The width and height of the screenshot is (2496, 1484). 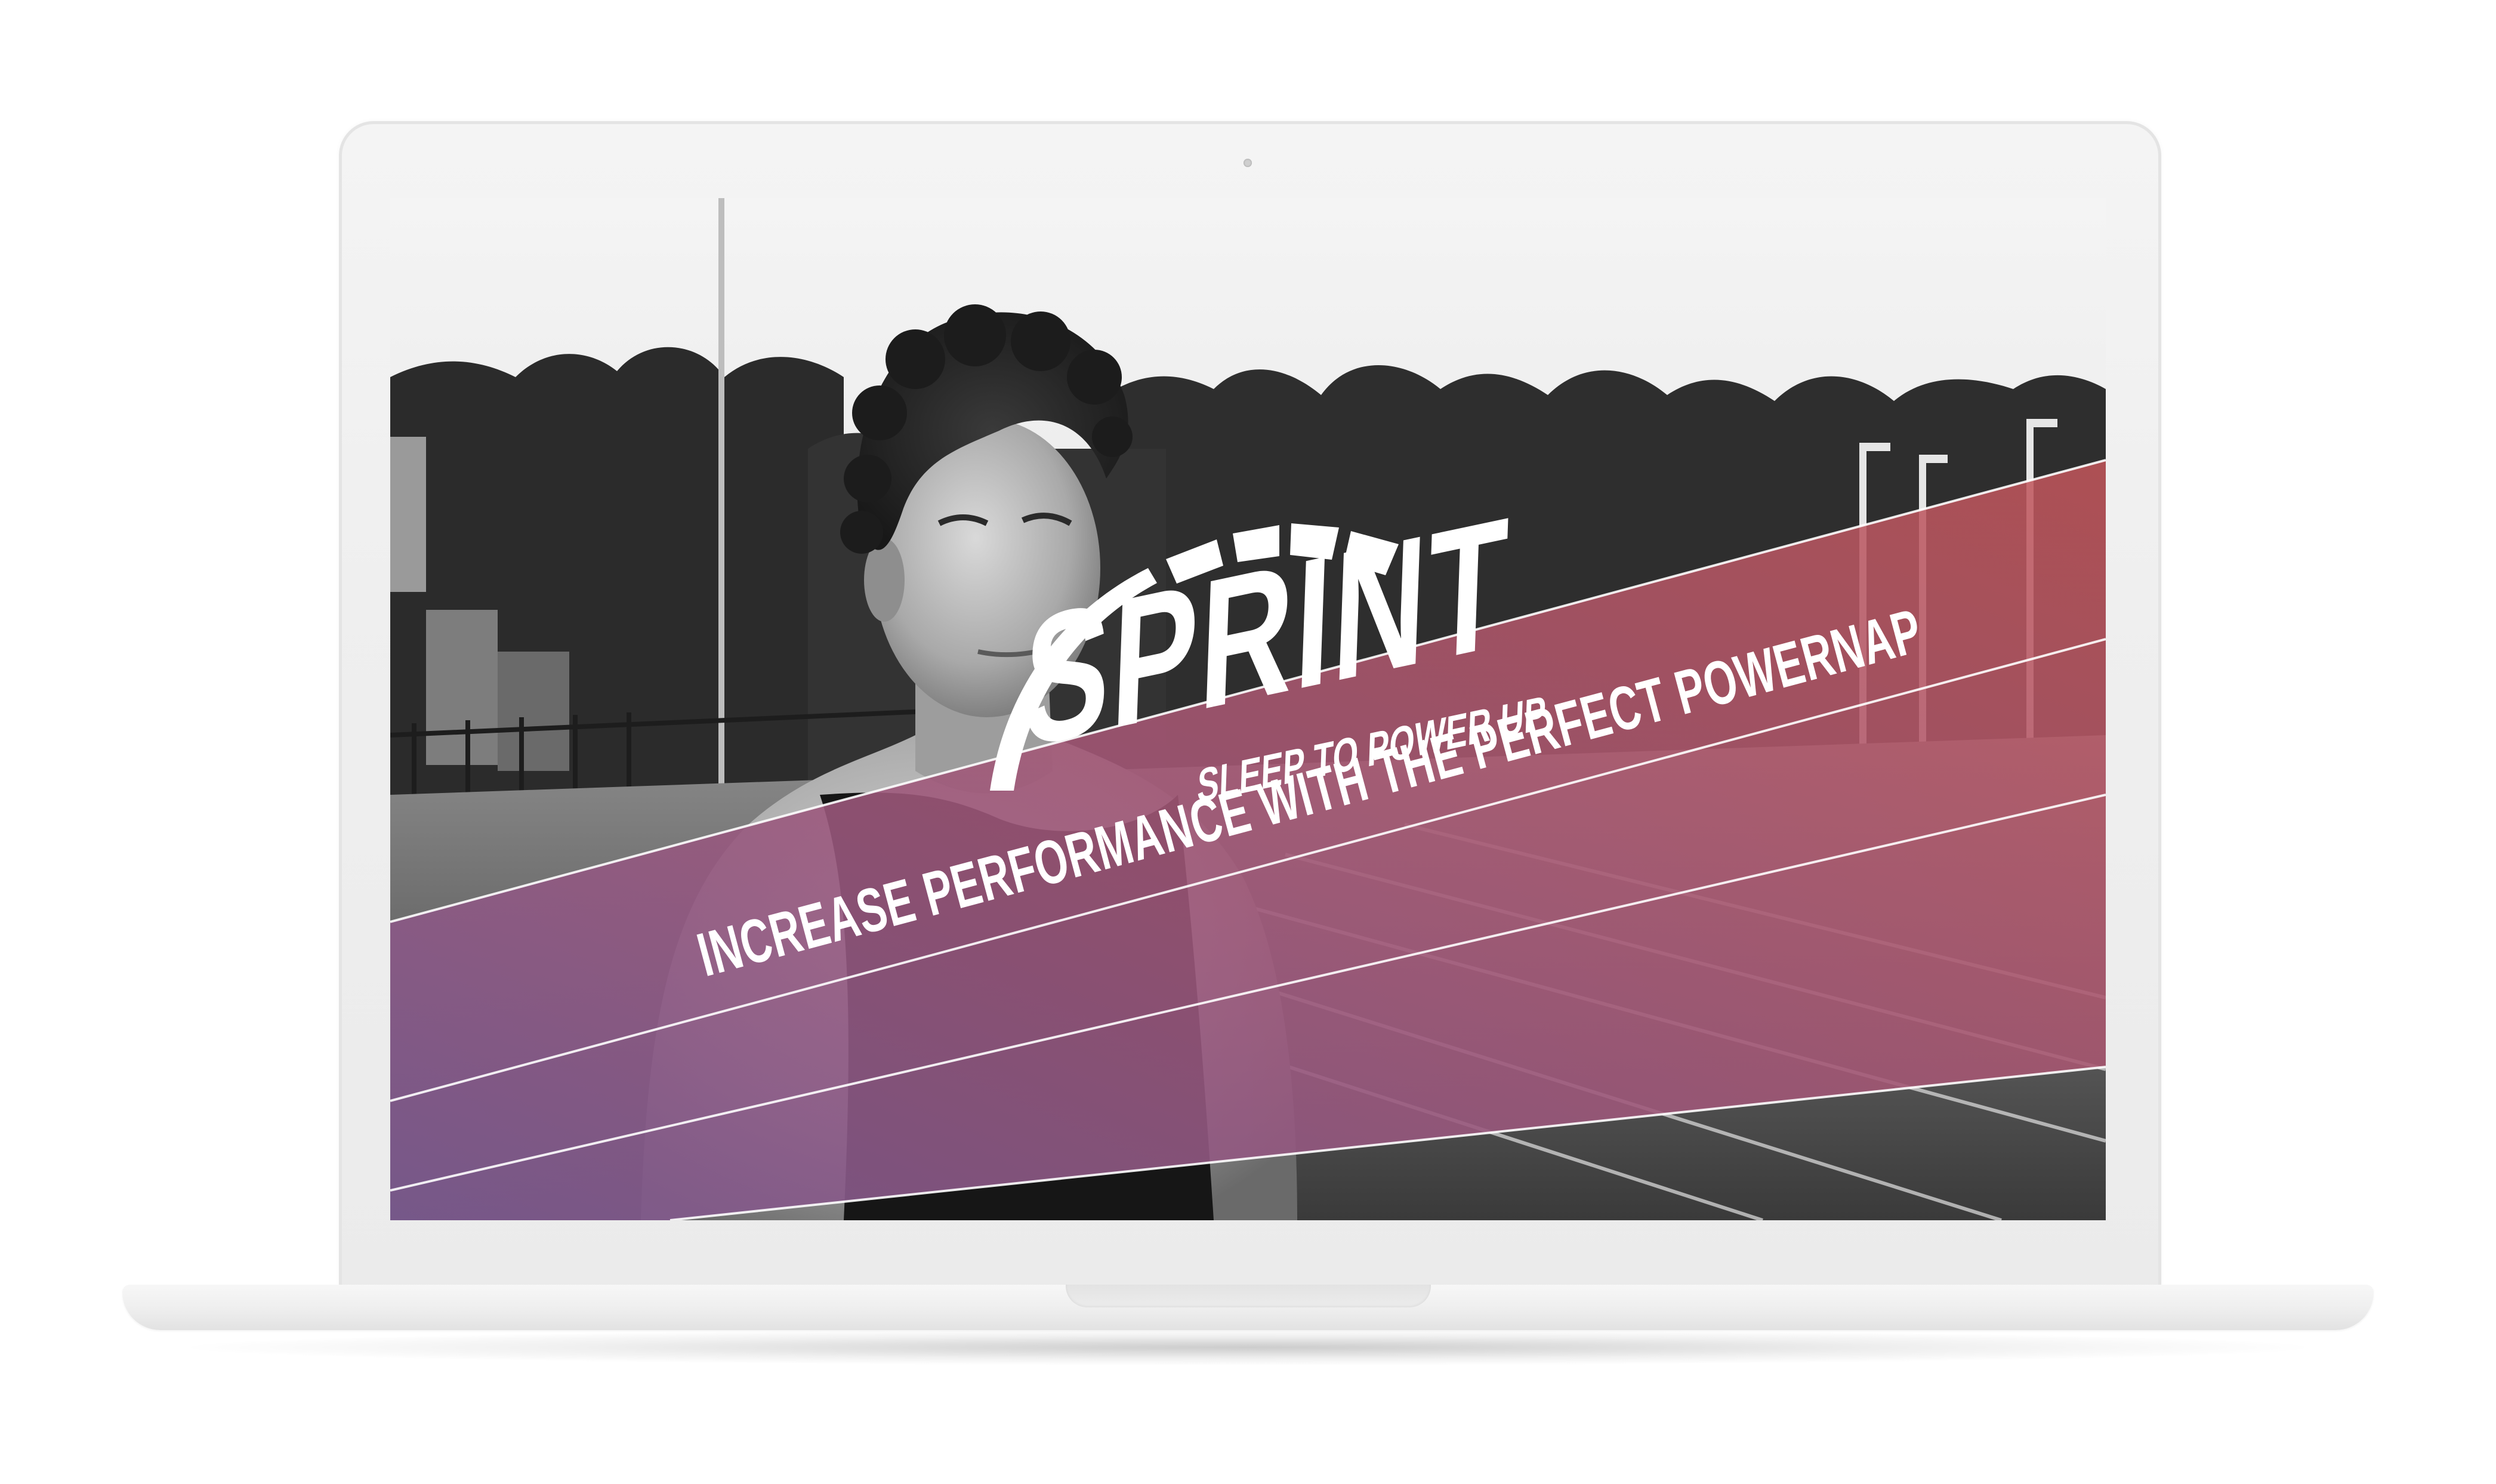 I want to click on laptop-lid-notch, so click(x=1249, y=1296).